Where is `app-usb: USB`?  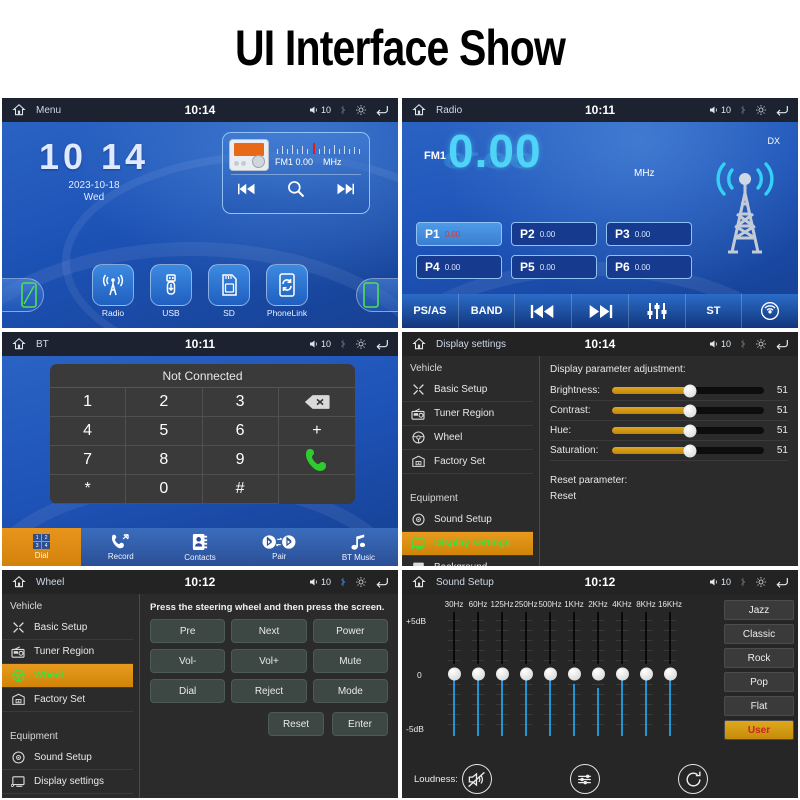 app-usb: USB is located at coordinates (171, 291).